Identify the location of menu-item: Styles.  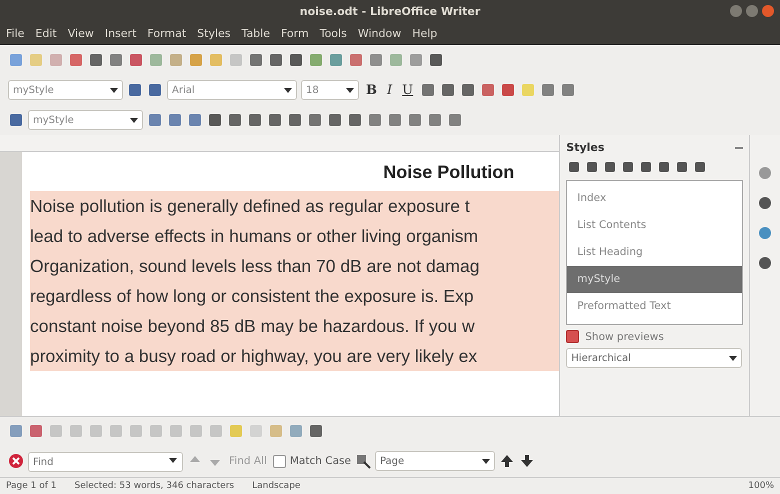
(214, 33).